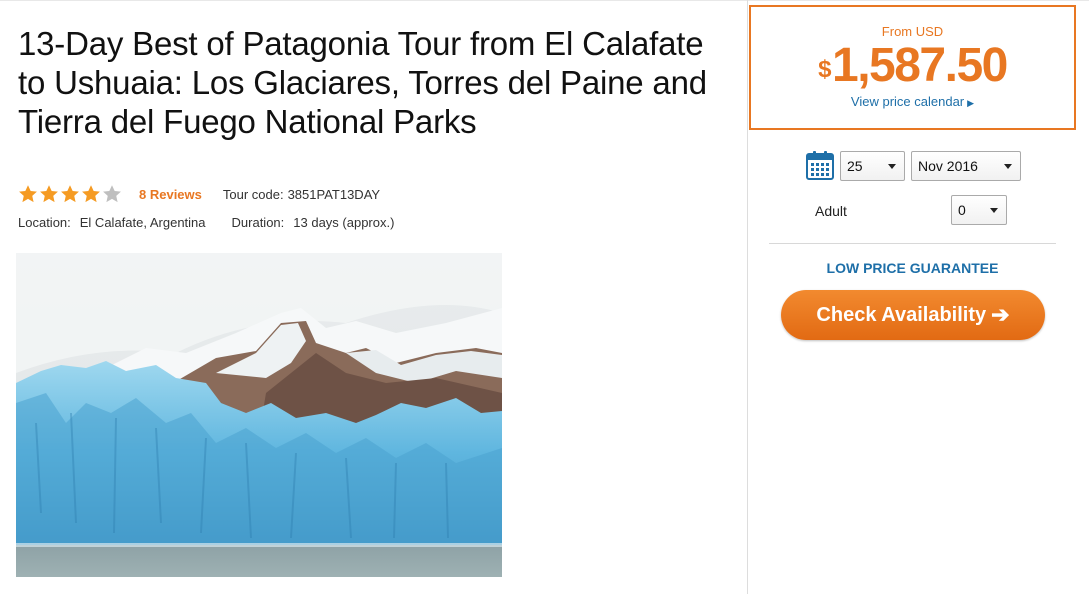 Image resolution: width=1089 pixels, height=594 pixels. Describe the element at coordinates (112, 194) in the screenshot. I see `star-empty-icon` at that location.